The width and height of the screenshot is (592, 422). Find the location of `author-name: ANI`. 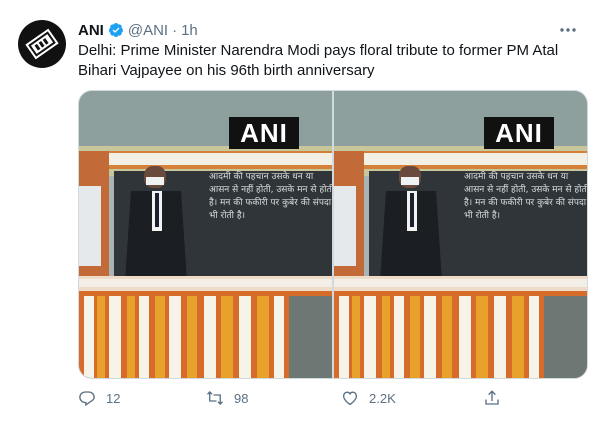

author-name: ANI is located at coordinates (91, 30).